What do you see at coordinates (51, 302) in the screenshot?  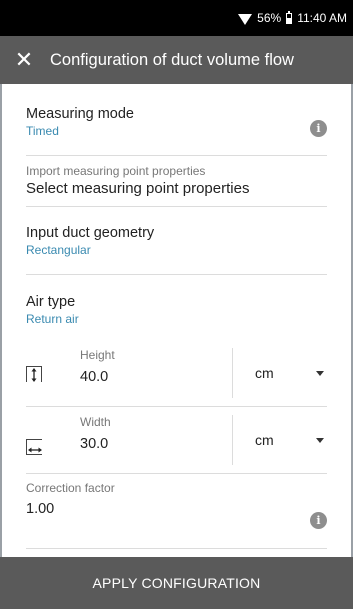 I see `air-type-label: Air type` at bounding box center [51, 302].